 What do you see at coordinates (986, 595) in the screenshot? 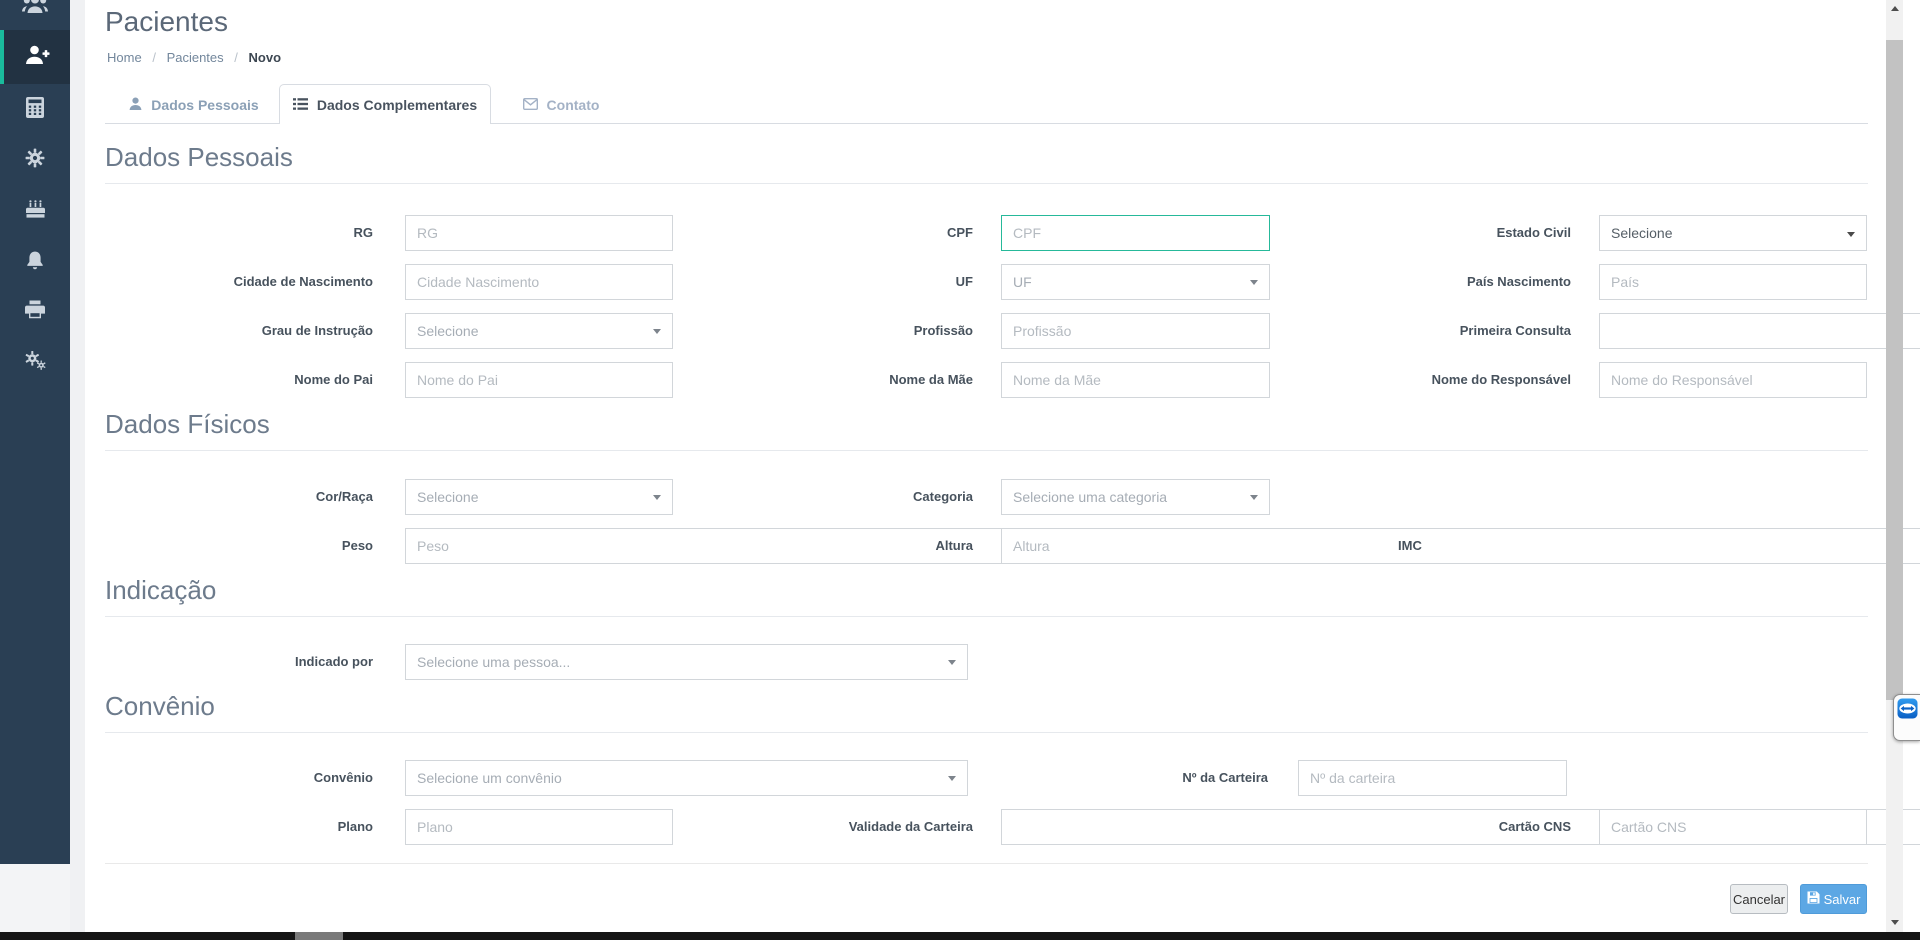
I see `section-title-indicacao: Indicação` at bounding box center [986, 595].